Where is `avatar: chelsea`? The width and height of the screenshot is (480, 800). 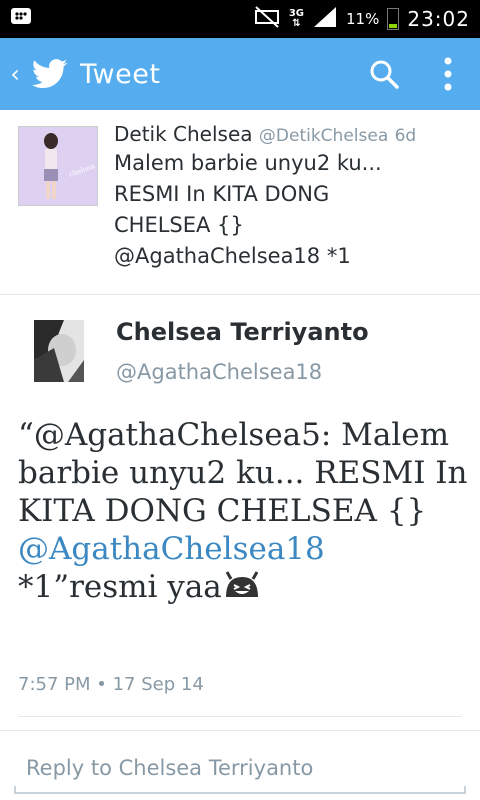
avatar: chelsea is located at coordinates (58, 166).